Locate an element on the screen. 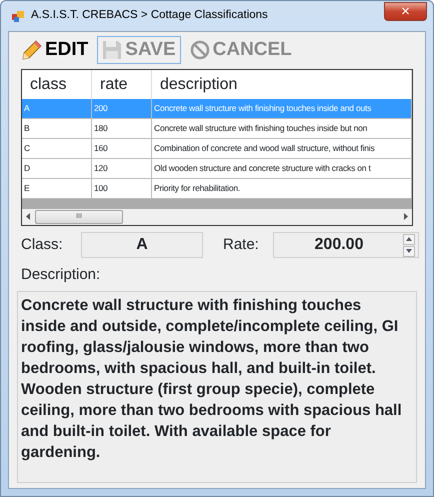  up-arrow-icon is located at coordinates (409, 239).